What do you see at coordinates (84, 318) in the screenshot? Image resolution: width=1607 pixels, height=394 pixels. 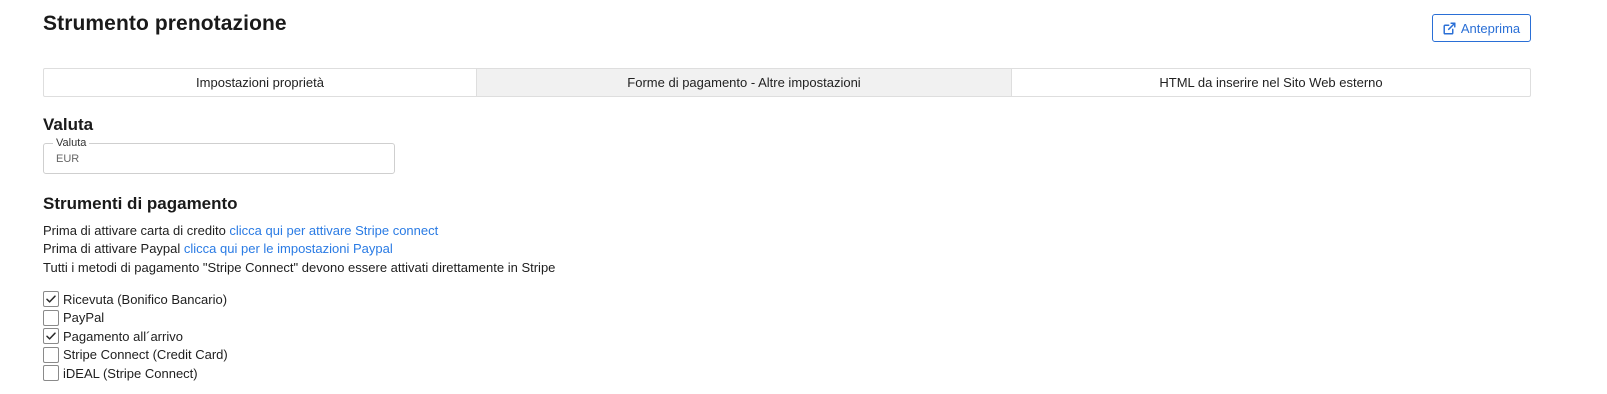 I see `paypal-label: PayPal` at bounding box center [84, 318].